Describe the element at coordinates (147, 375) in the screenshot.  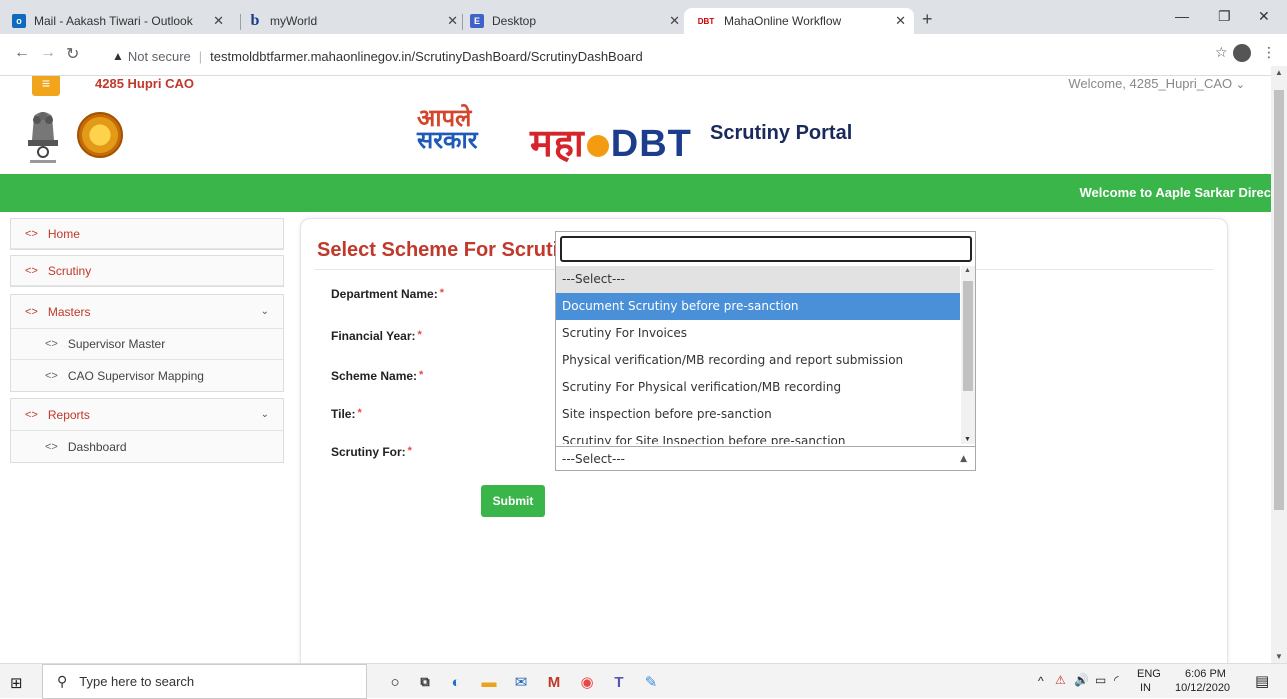
I see `sidebar-item-cao-supervisor-mapping: <> CAO Supervisor Mapping` at that location.